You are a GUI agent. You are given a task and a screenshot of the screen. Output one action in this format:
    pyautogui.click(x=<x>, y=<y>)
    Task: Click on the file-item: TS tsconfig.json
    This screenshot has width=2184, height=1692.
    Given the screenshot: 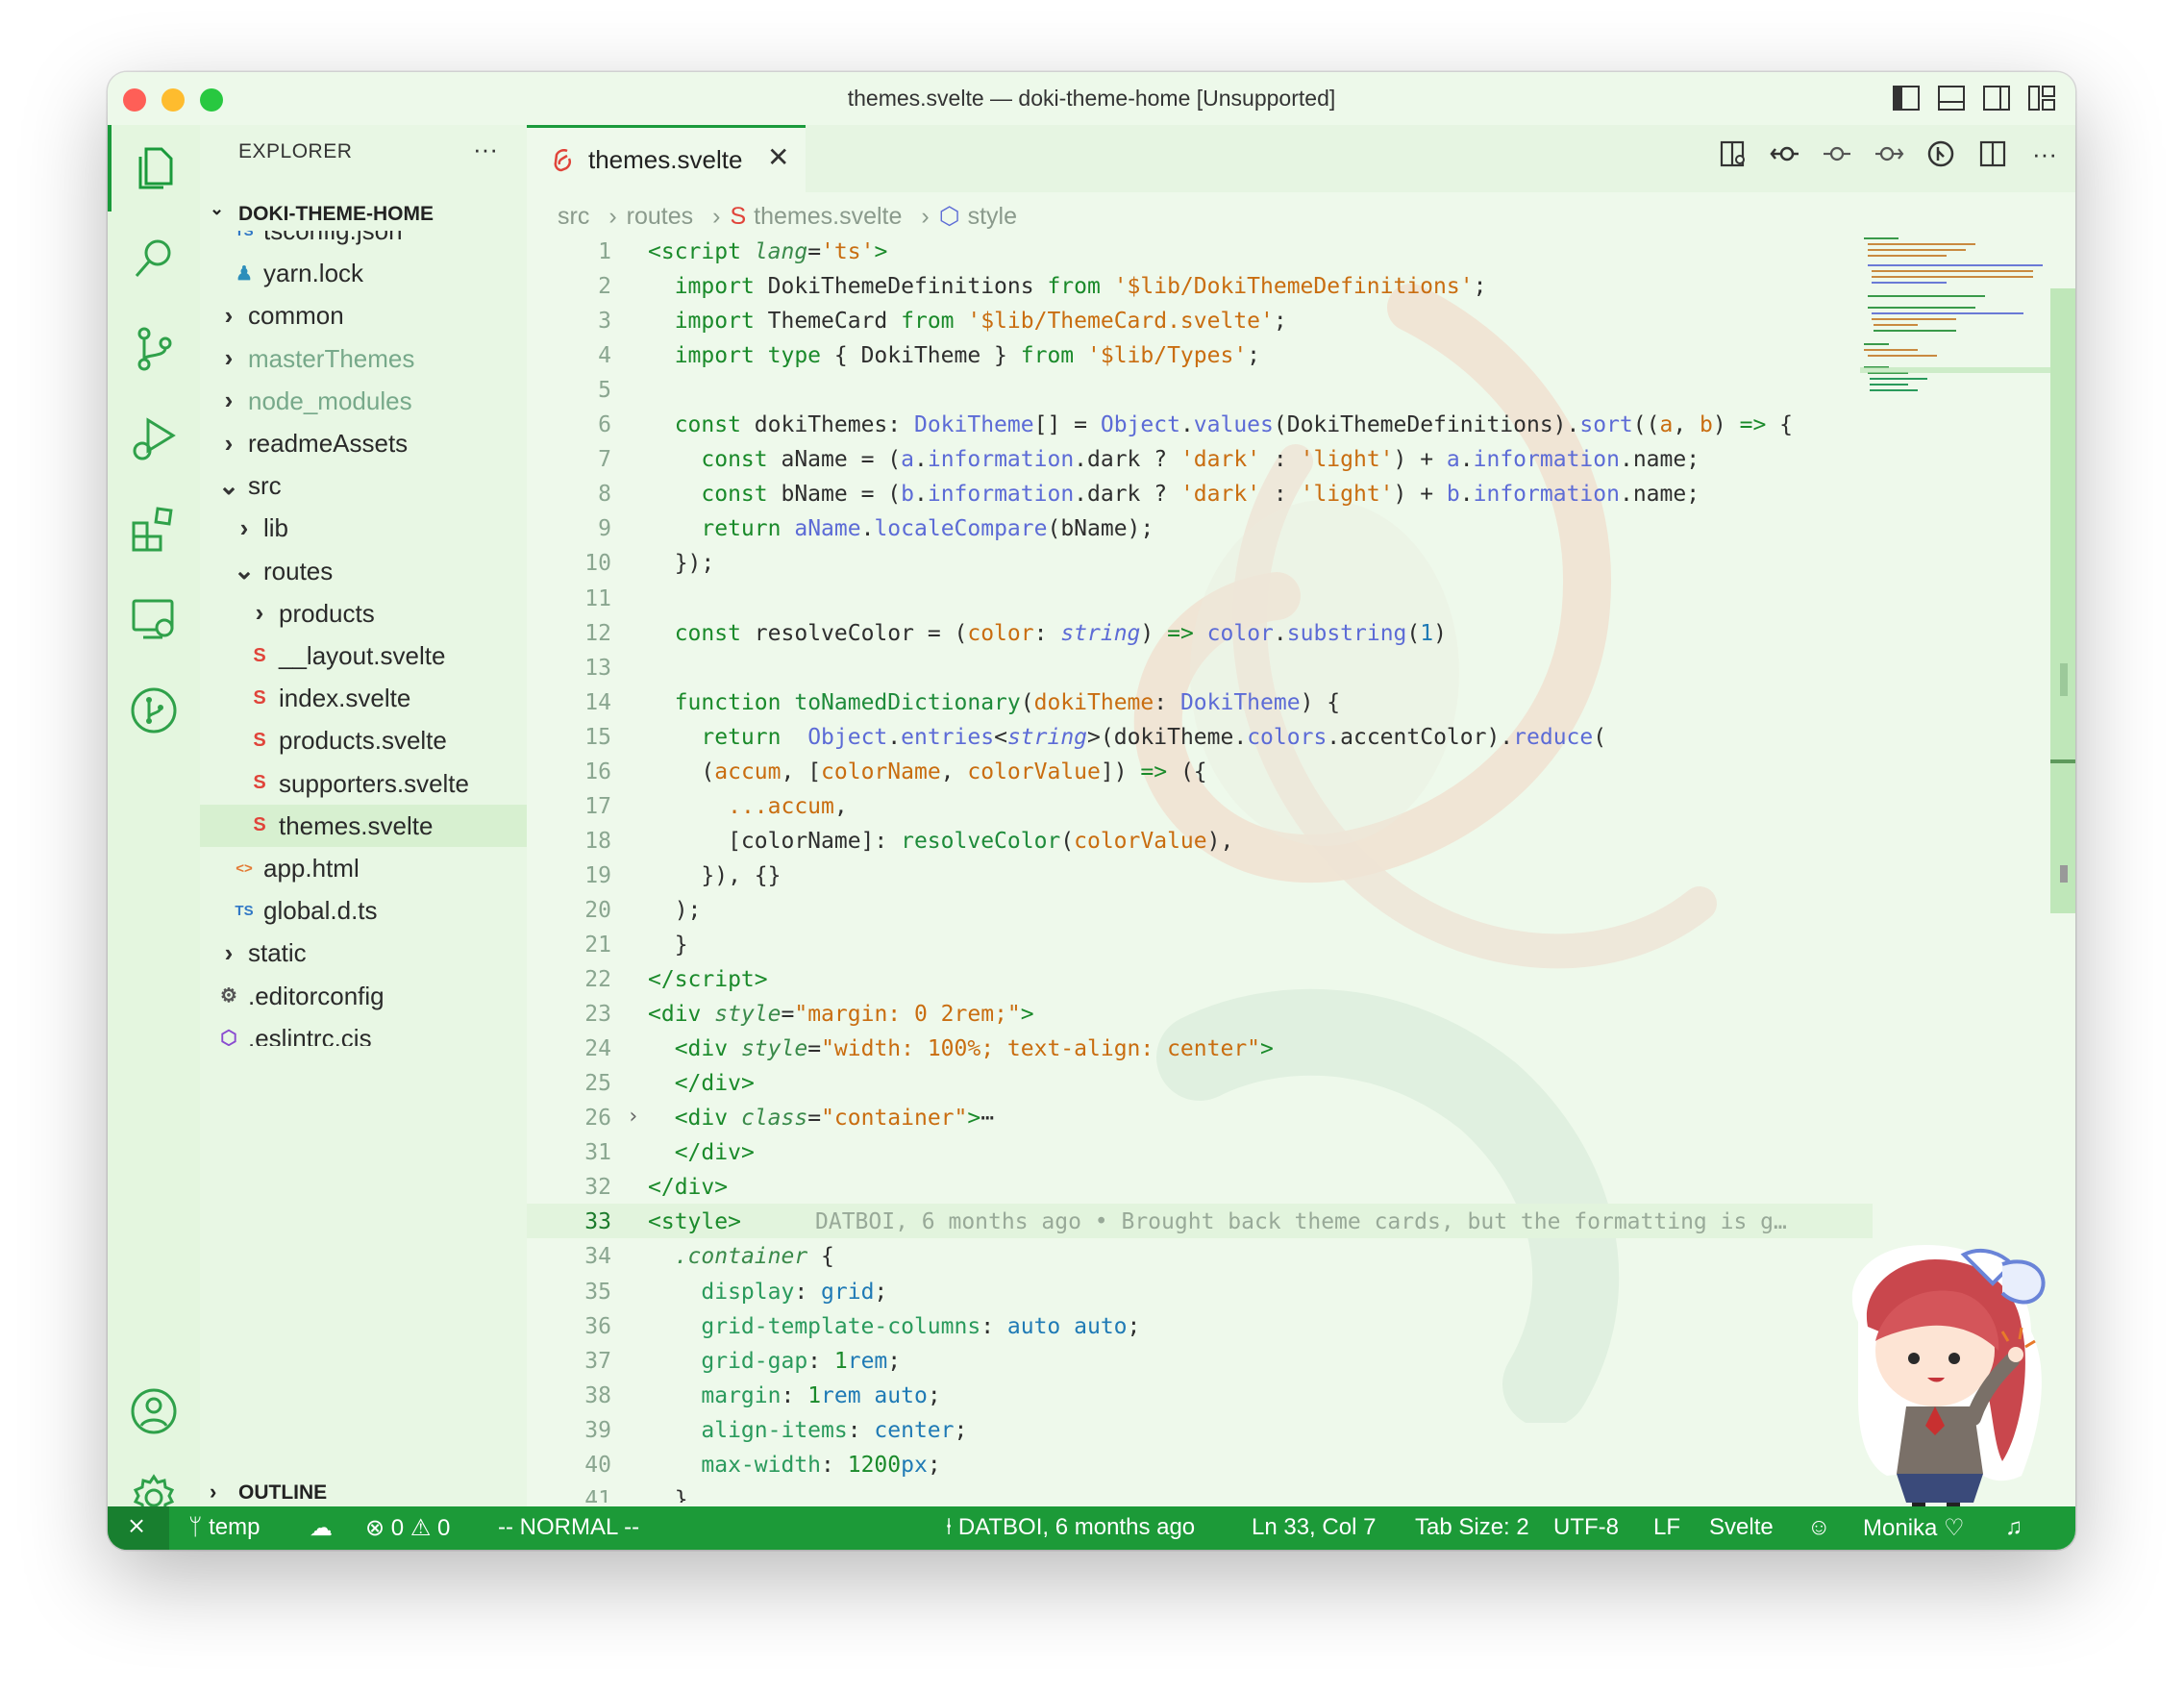 What is the action you would take?
    pyautogui.click(x=364, y=241)
    